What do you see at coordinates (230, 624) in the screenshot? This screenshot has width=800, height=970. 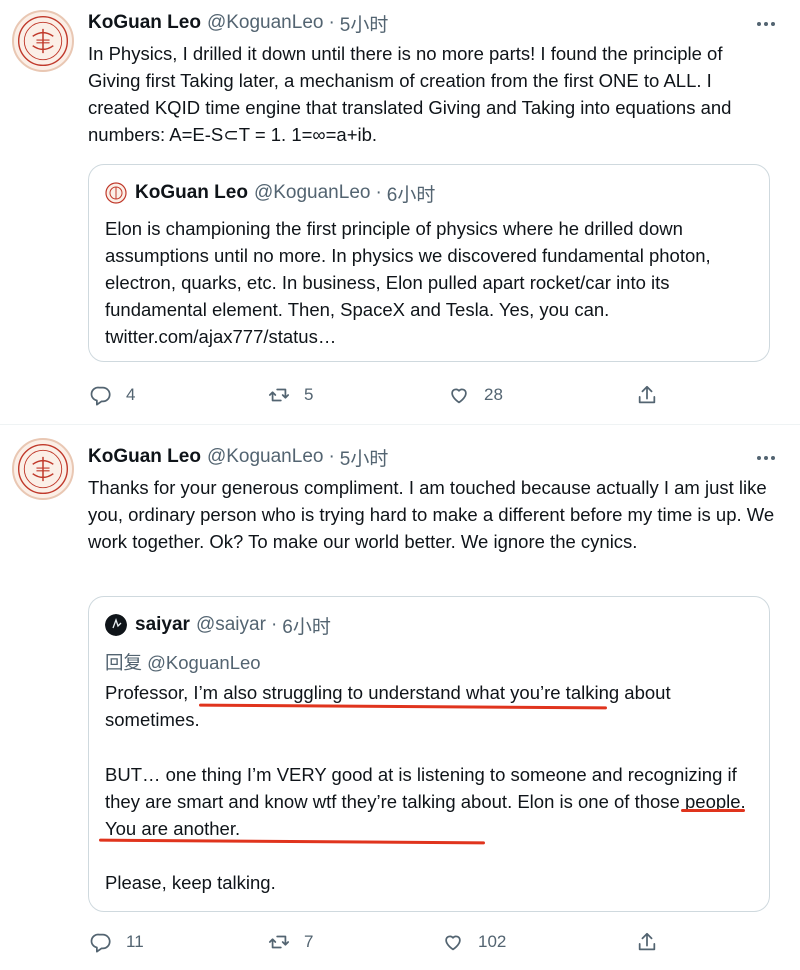 I see `quoted-author-handle: @saiyar` at bounding box center [230, 624].